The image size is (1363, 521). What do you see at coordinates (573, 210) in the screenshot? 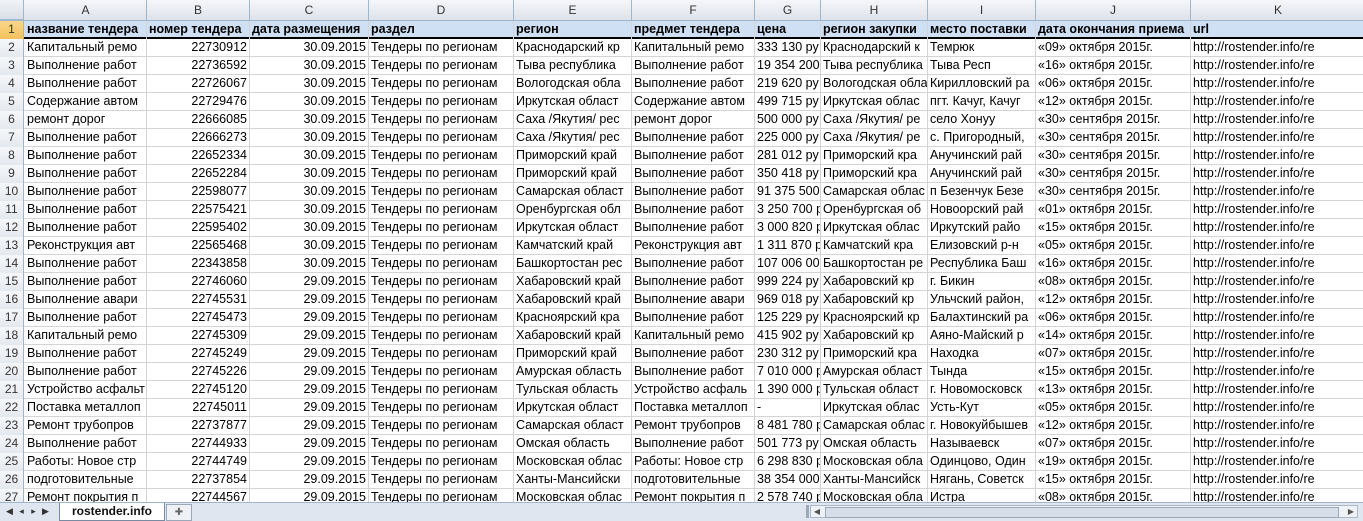
I see `table-cell: Оренбургская обл` at bounding box center [573, 210].